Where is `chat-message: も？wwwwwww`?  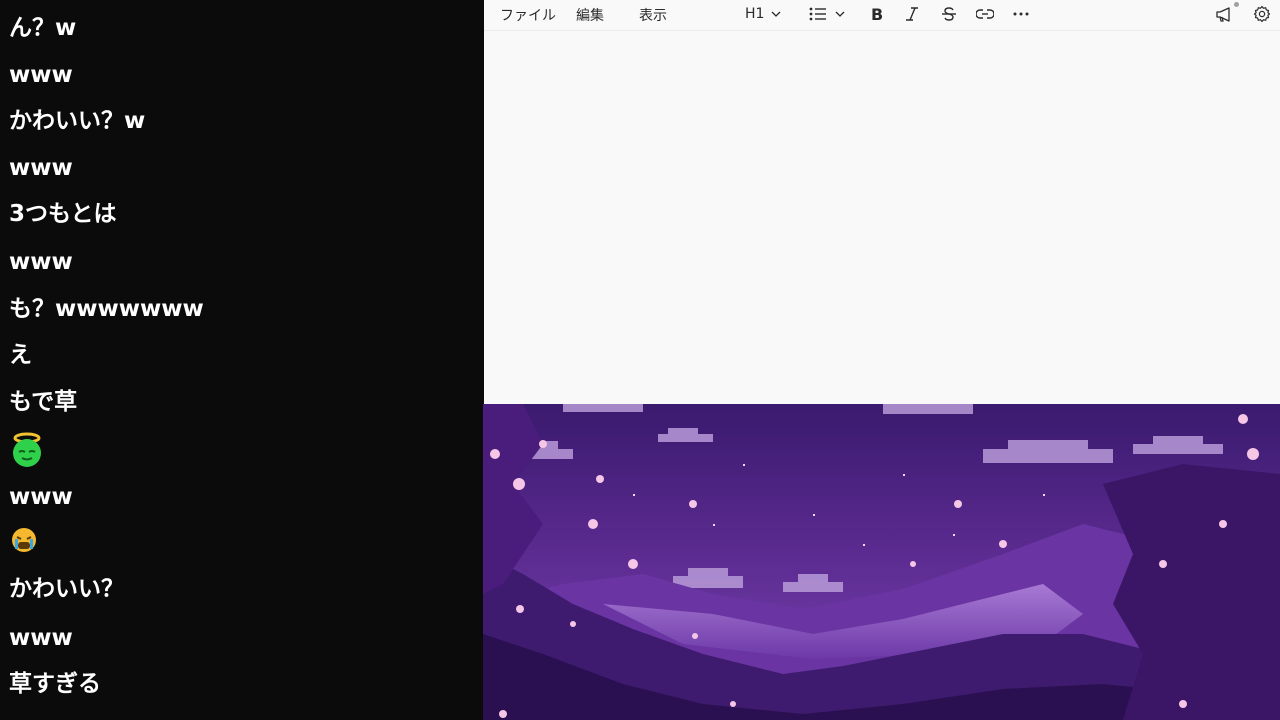 chat-message: も？wwwwwww is located at coordinates (106, 309).